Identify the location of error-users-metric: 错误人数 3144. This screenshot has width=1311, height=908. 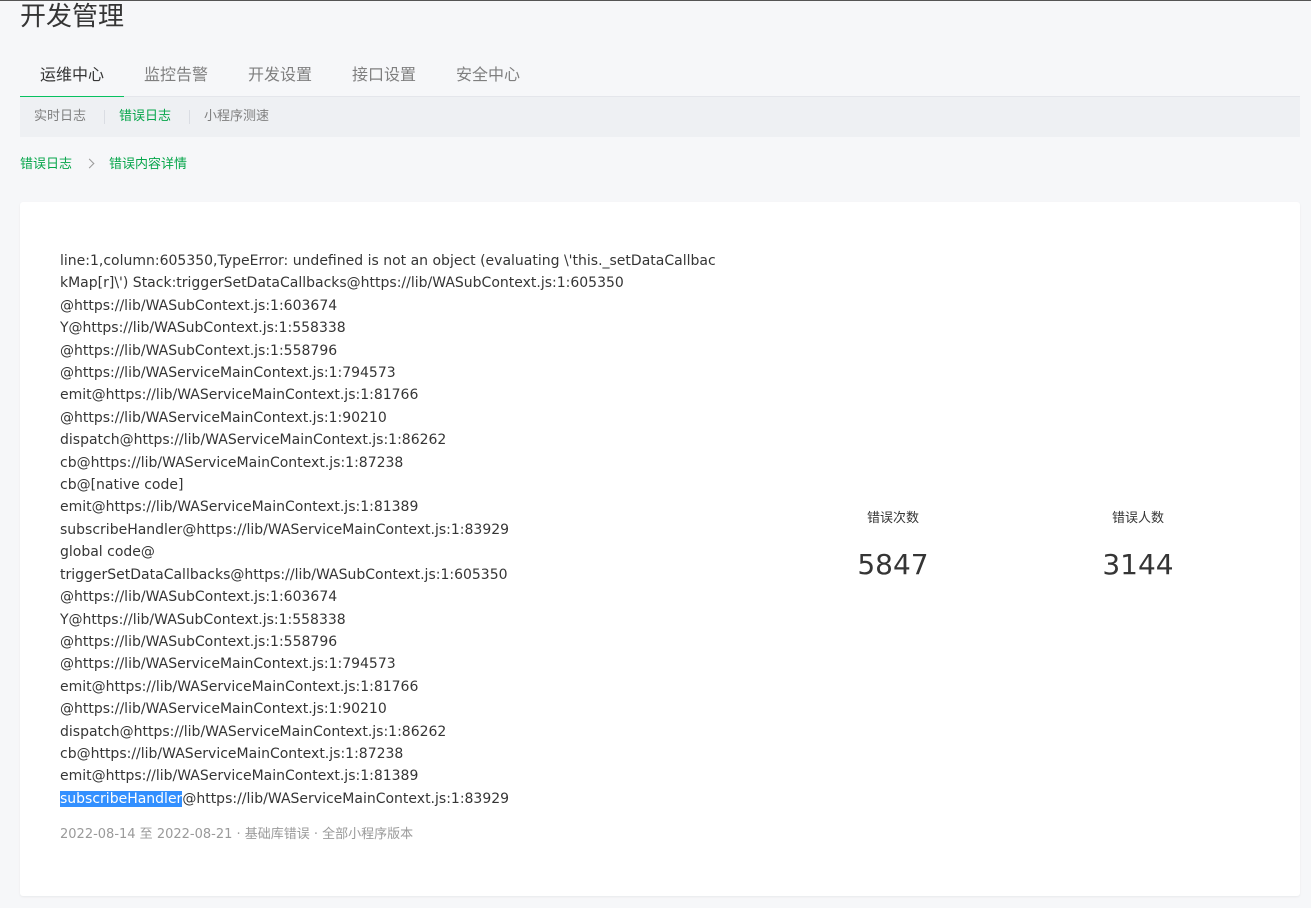
(1138, 546).